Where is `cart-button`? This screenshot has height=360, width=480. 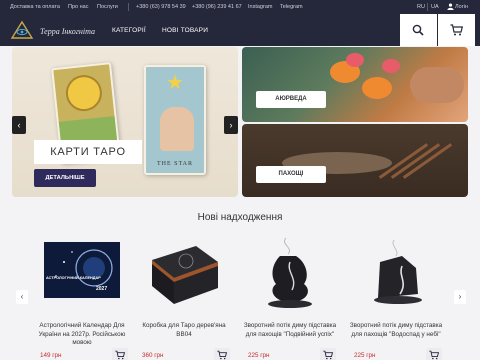 cart-button is located at coordinates (456, 30).